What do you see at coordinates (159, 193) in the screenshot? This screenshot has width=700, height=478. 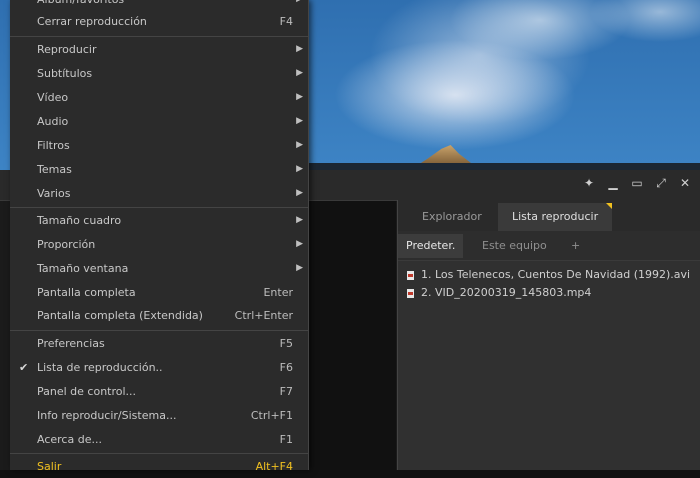 I see `menu-item-varios: Varios ▶` at bounding box center [159, 193].